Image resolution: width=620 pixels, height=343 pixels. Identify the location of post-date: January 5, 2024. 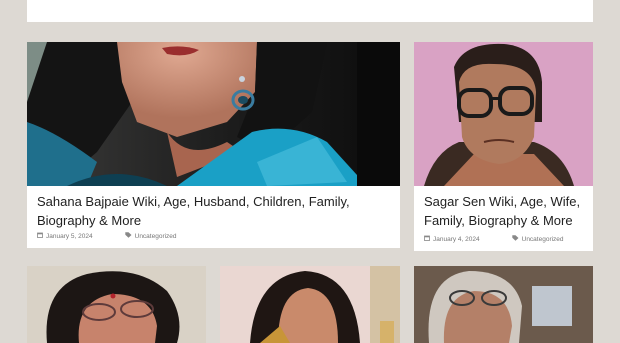
(69, 236).